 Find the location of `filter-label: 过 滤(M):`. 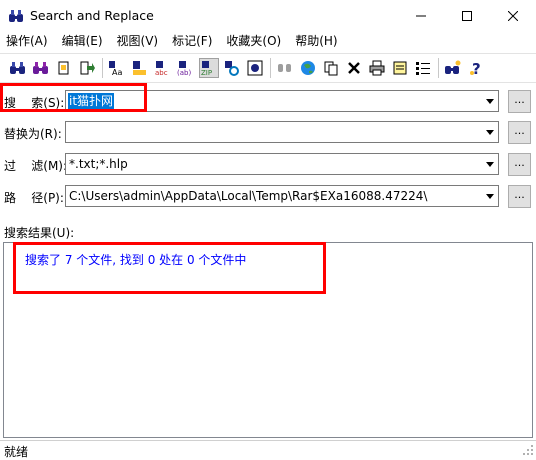

filter-label: 过 滤(M): is located at coordinates (36, 166).